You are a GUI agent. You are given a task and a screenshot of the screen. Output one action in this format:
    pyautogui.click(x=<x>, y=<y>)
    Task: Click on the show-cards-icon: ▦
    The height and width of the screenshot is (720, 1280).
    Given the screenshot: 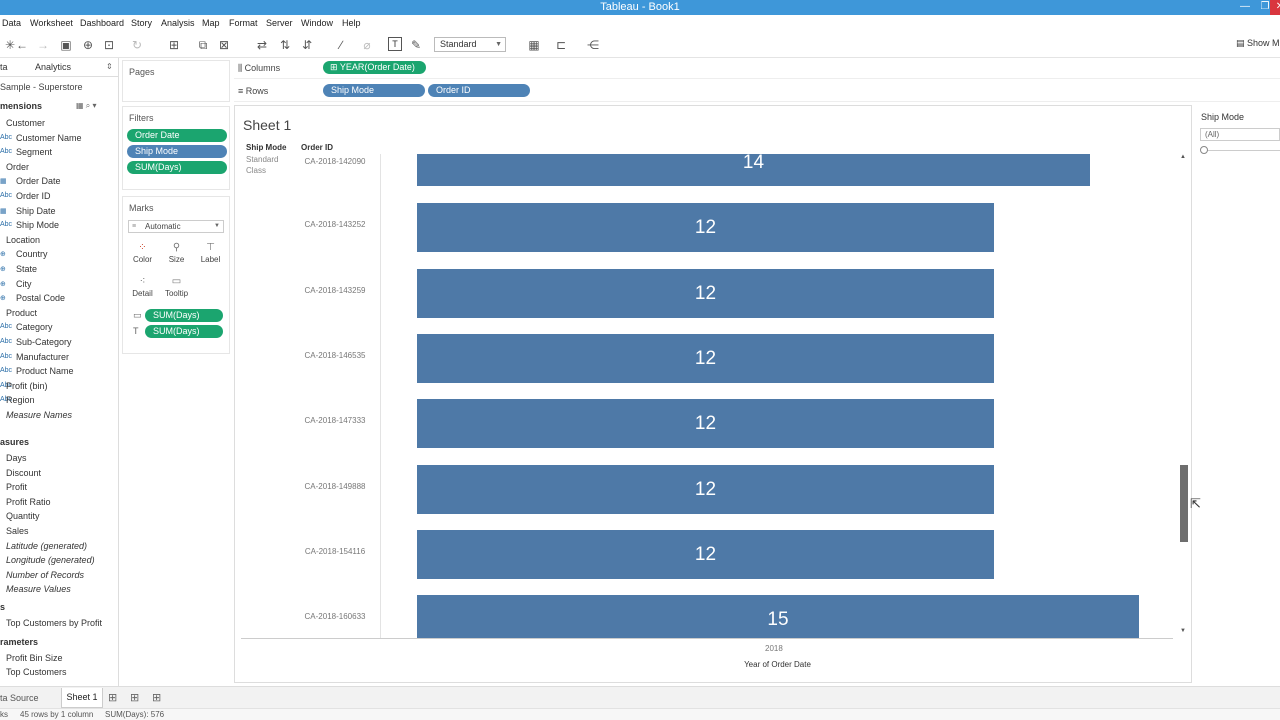 What is the action you would take?
    pyautogui.click(x=534, y=45)
    